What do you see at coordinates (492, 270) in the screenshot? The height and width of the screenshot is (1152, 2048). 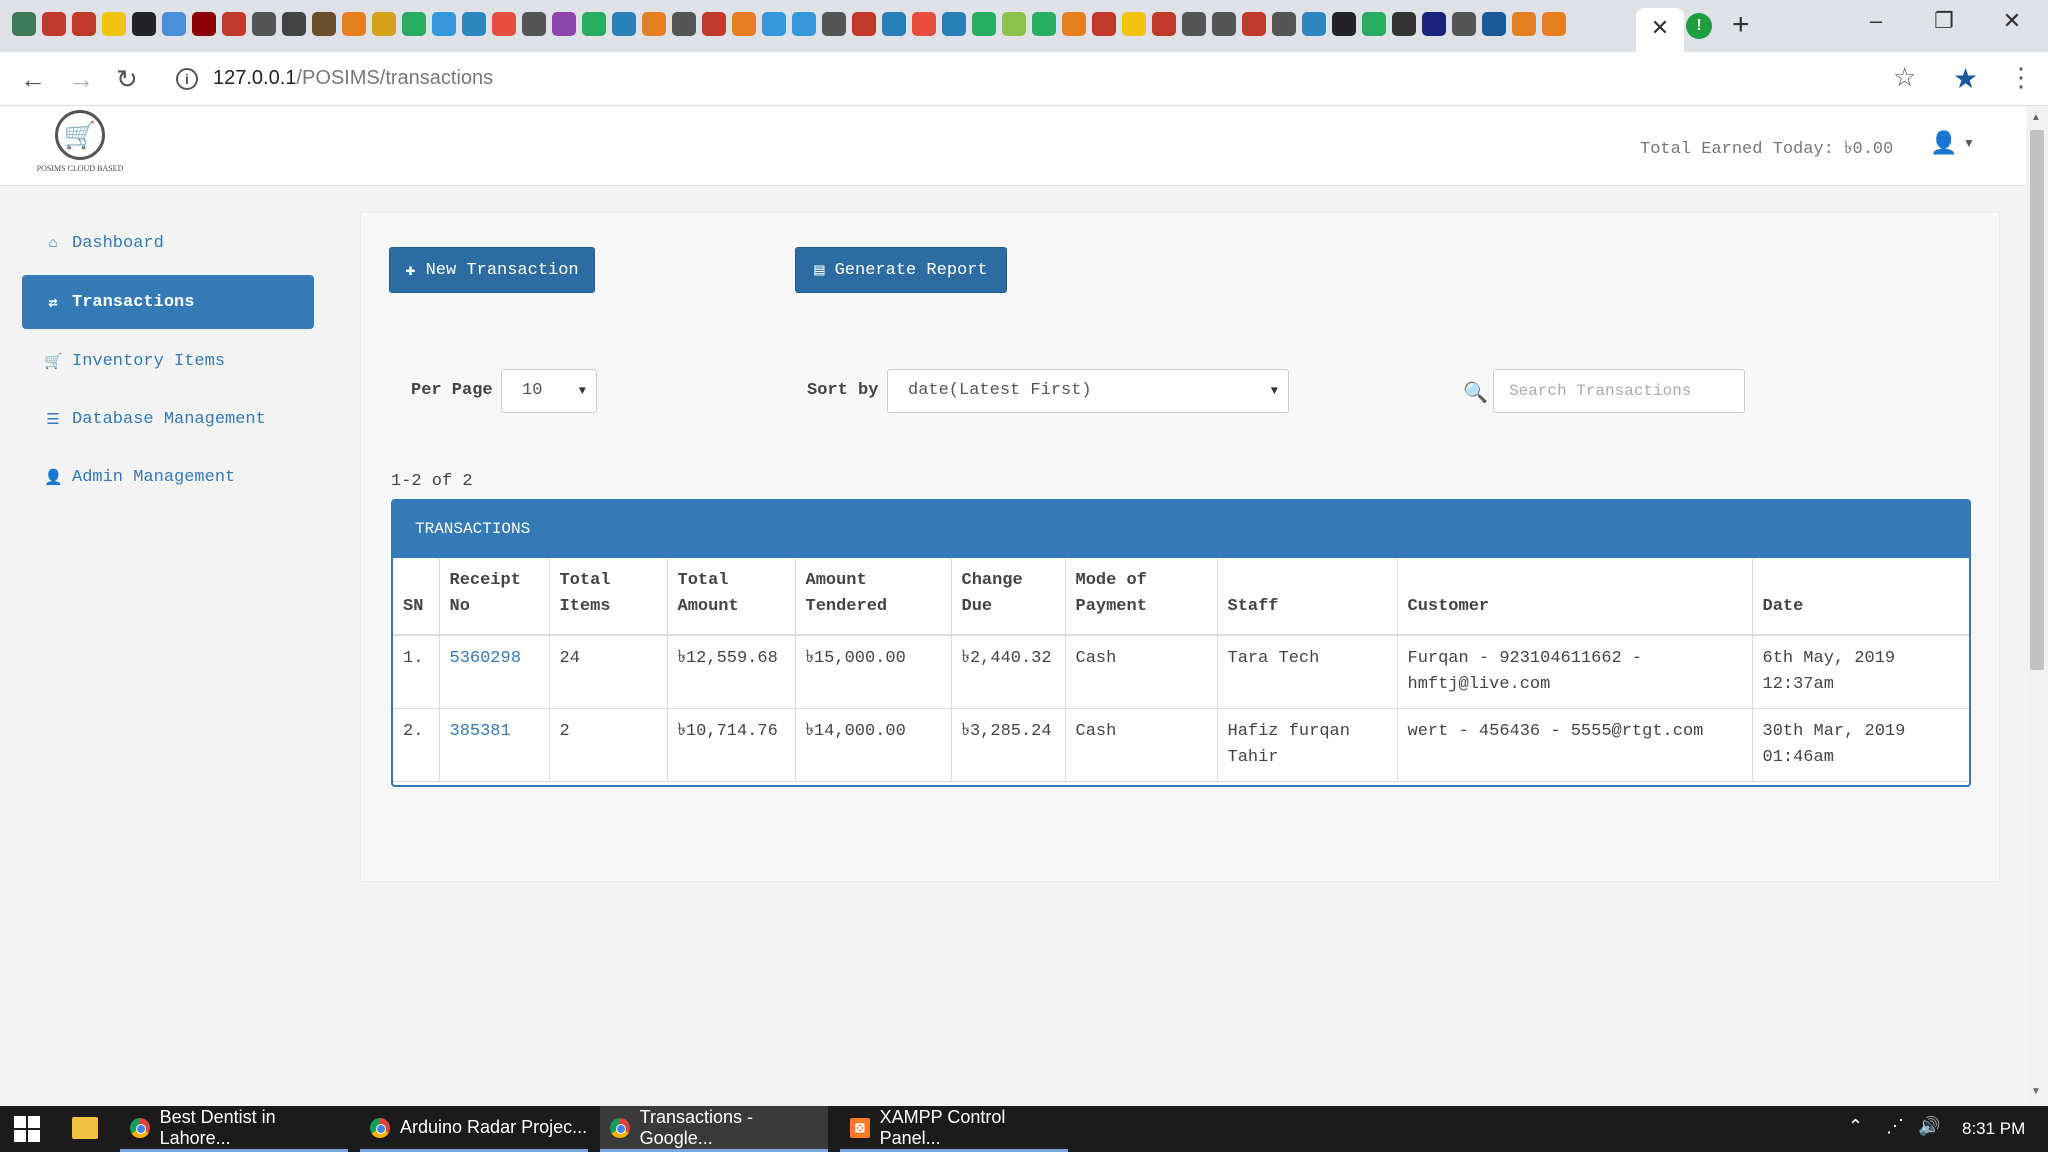 I see `new-transaction-button: ✚ New Transaction` at bounding box center [492, 270].